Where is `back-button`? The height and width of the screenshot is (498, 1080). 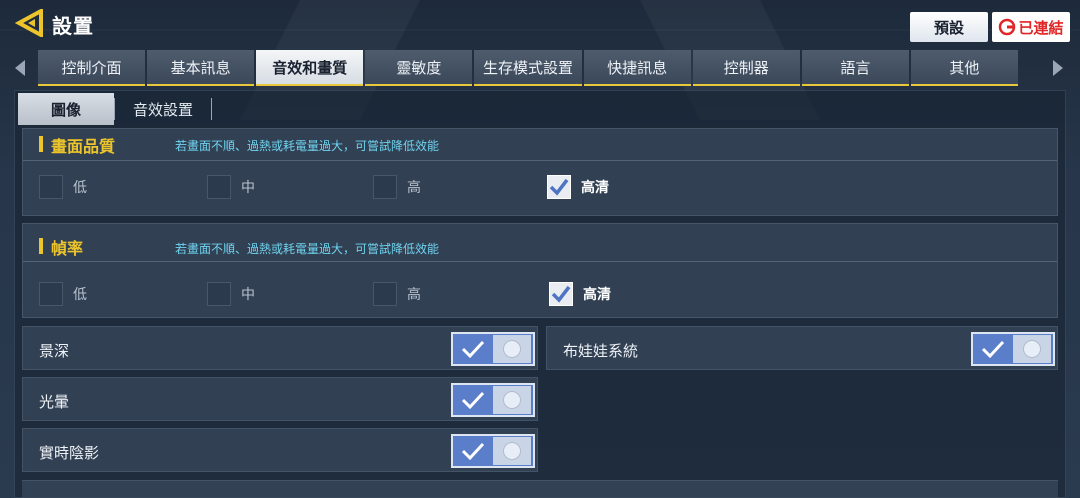 back-button is located at coordinates (30, 23).